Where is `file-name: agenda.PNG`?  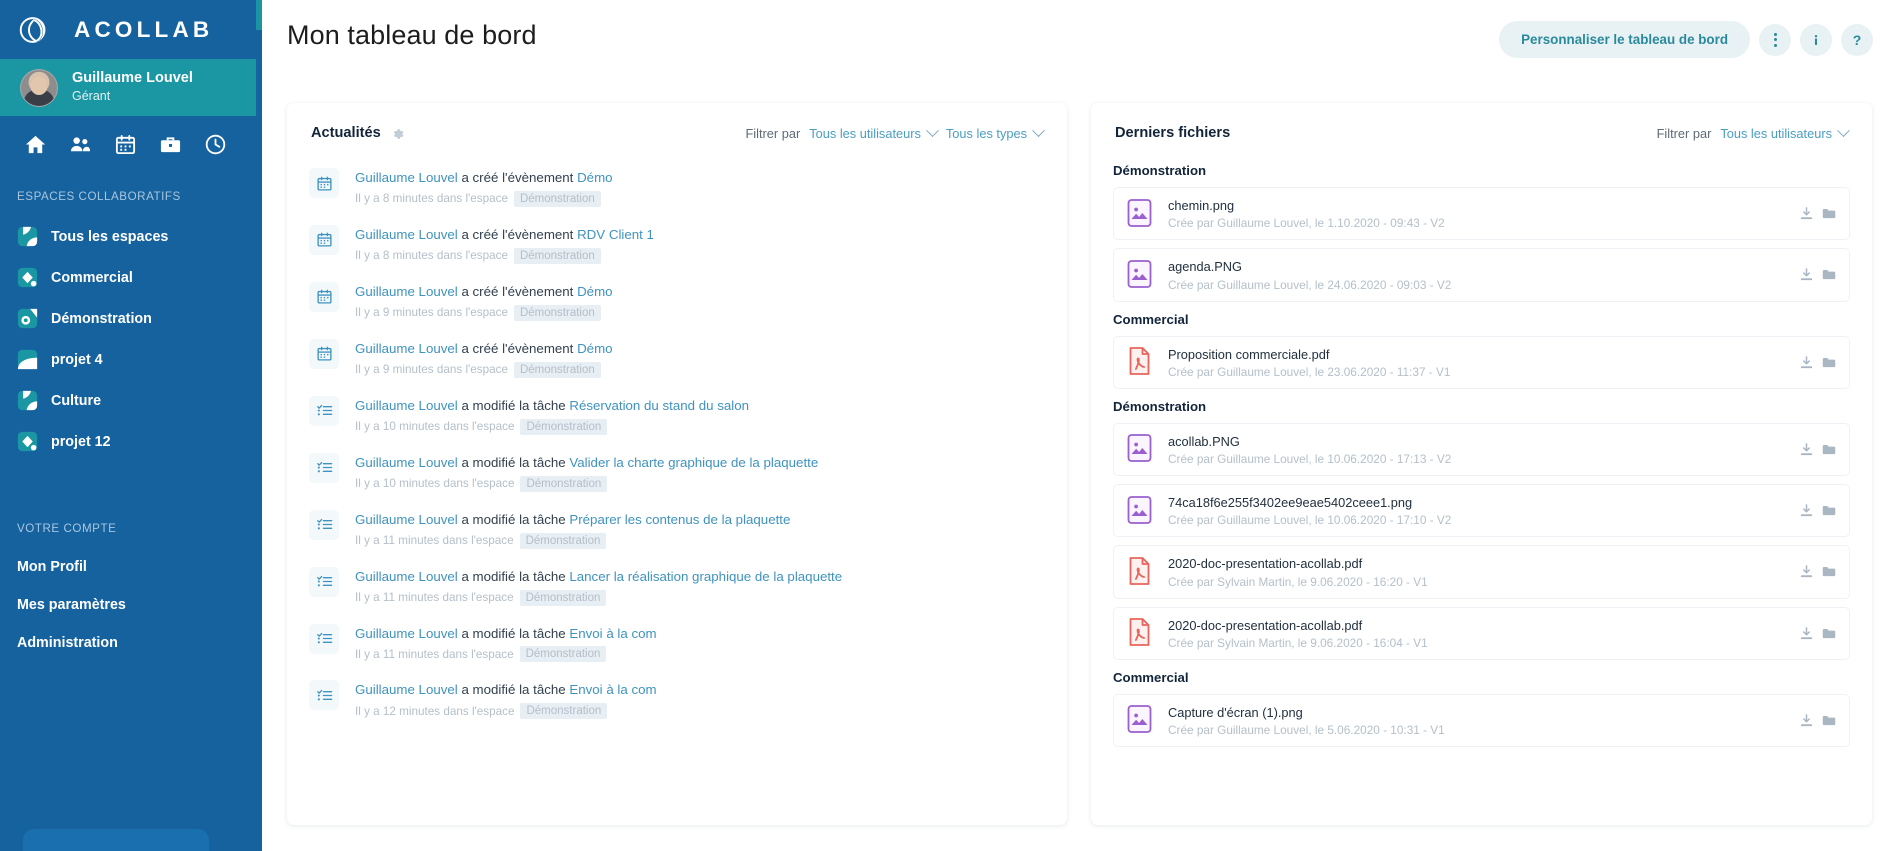 file-name: agenda.PNG is located at coordinates (1476, 266).